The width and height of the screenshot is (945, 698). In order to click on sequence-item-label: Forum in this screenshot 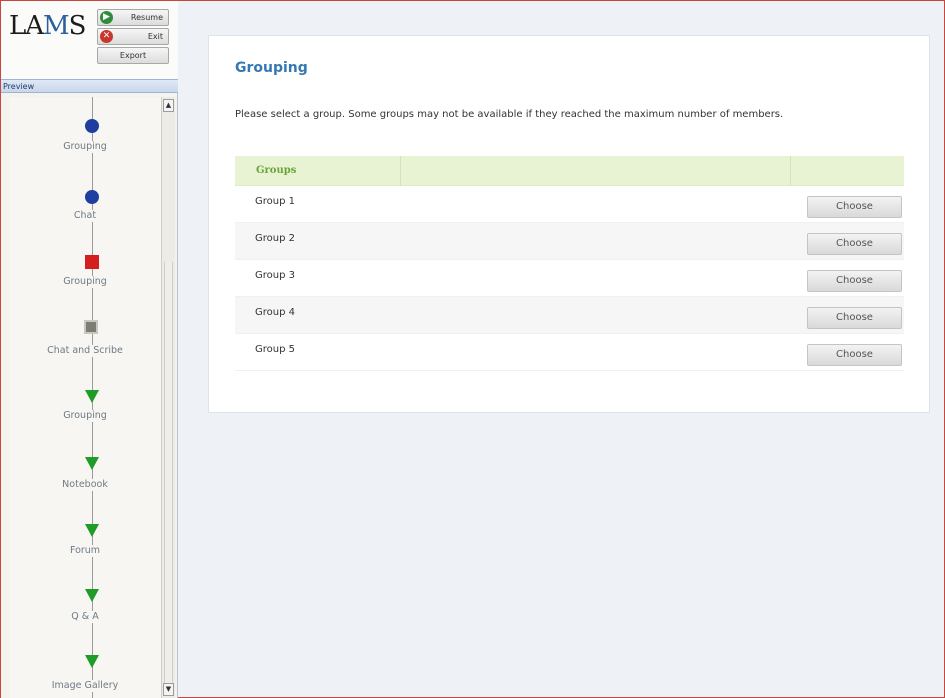, I will do `click(85, 551)`.